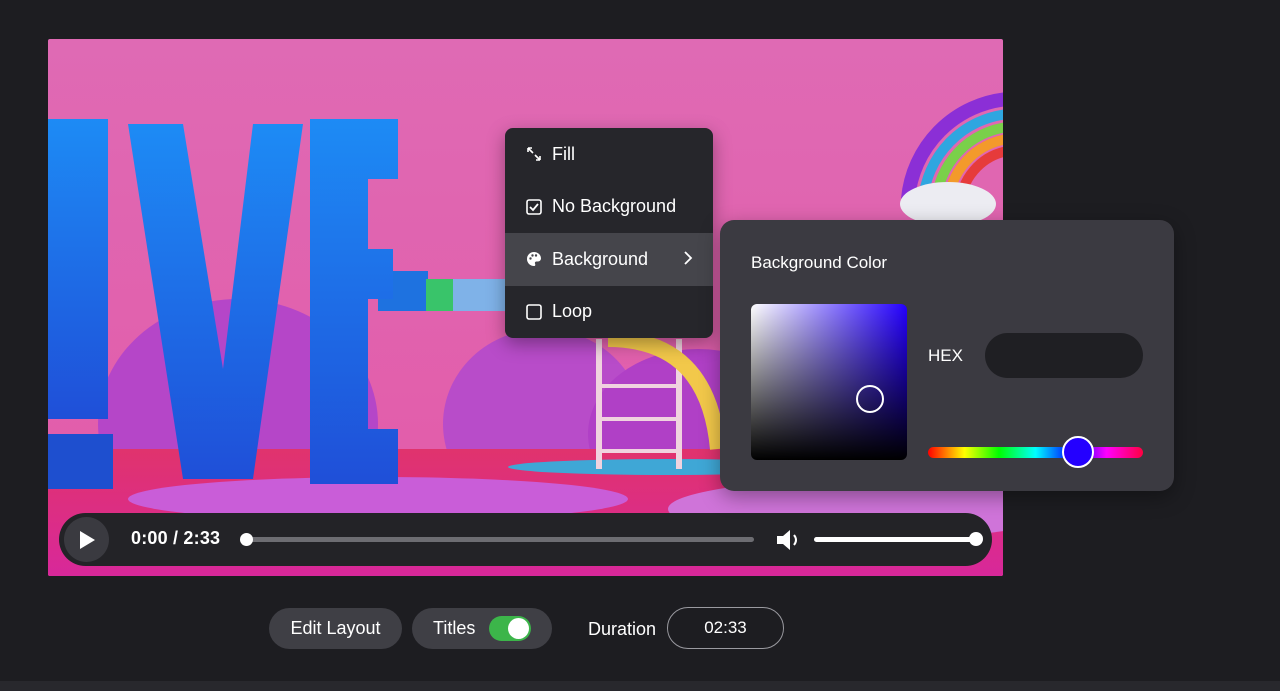 The height and width of the screenshot is (691, 1280). I want to click on play-icon, so click(87, 539).